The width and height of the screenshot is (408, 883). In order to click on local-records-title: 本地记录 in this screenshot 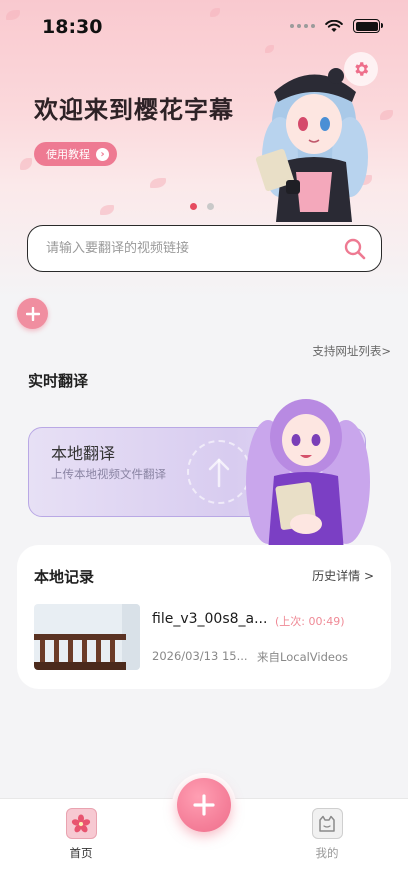, I will do `click(64, 577)`.